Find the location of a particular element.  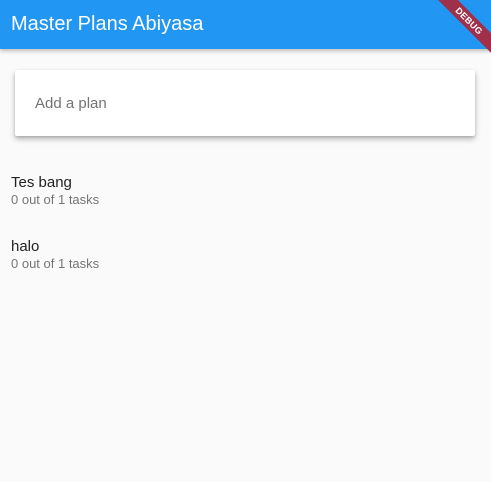

add-plan-input is located at coordinates (245, 103).